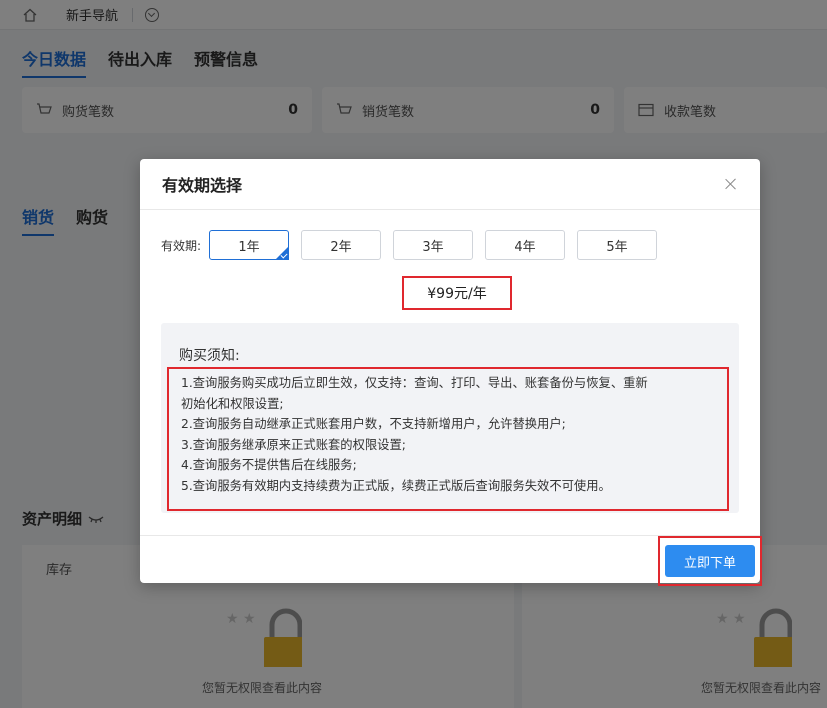 The width and height of the screenshot is (827, 708). What do you see at coordinates (396, 485) in the screenshot?
I see `notice-line: 5.查询服务有效期内支持续费为正式版，续费正式版后查询服务失效不可使用。` at bounding box center [396, 485].